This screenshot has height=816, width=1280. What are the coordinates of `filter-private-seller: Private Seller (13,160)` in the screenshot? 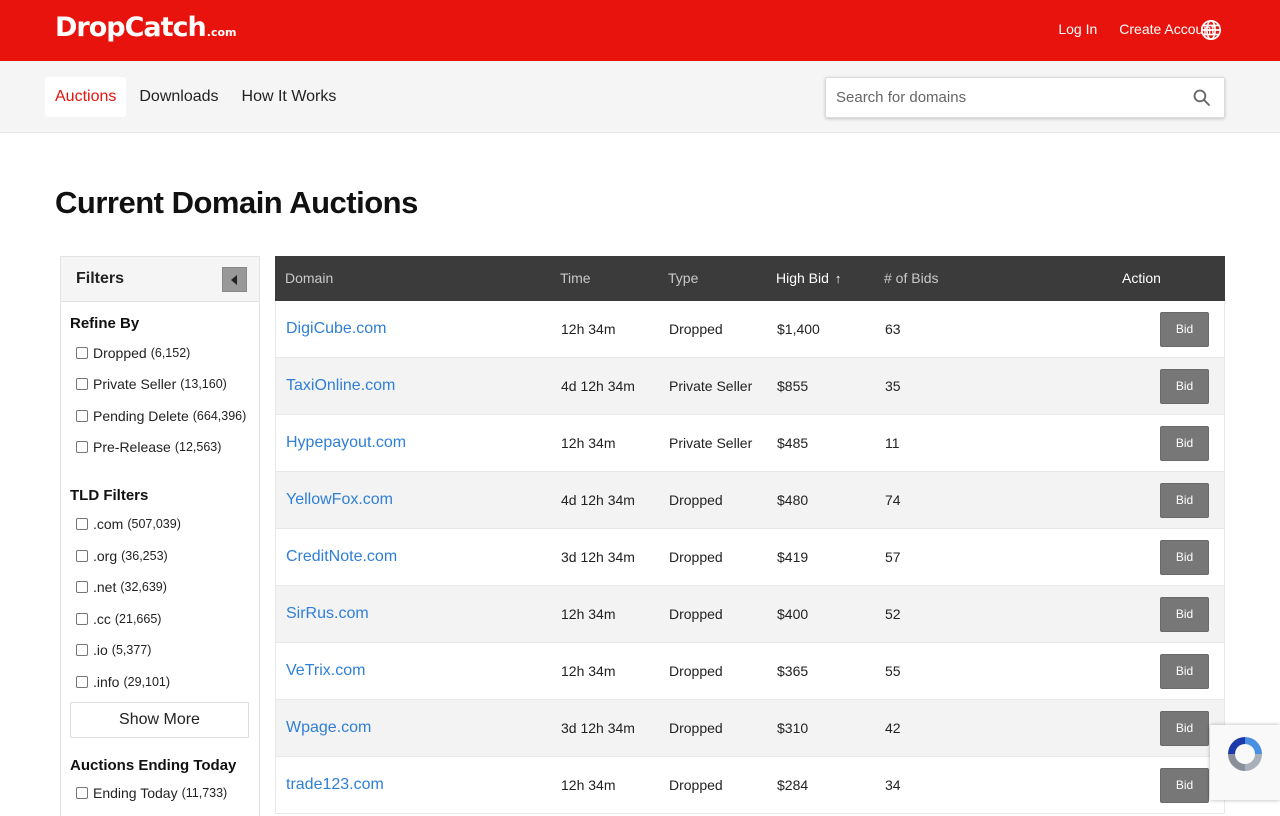 It's located at (151, 384).